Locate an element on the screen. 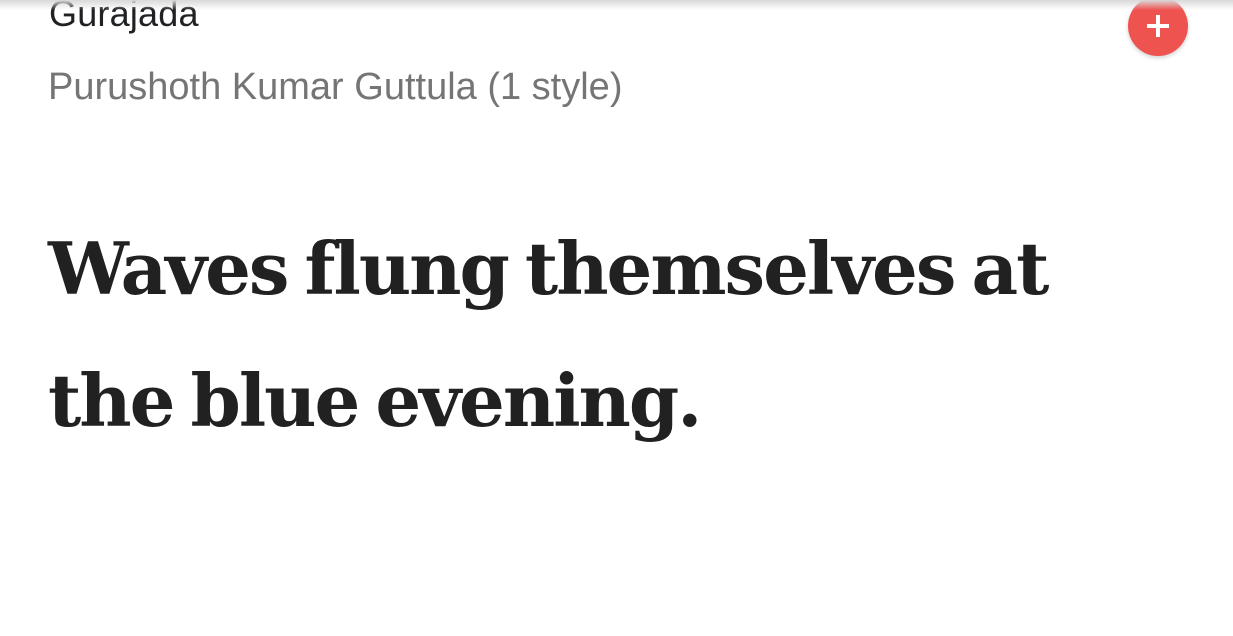 The width and height of the screenshot is (1233, 636). font-designer: Purushoth Kumar Guttula (1 style) is located at coordinates (335, 87).